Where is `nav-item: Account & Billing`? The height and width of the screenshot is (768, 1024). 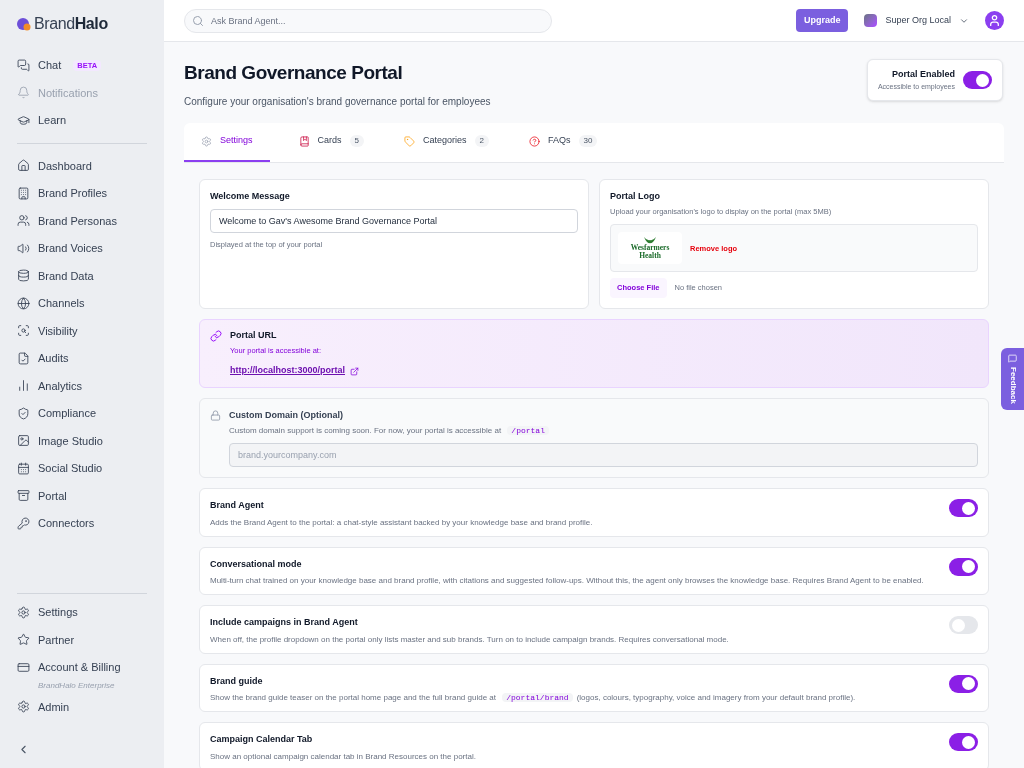 nav-item: Account & Billing is located at coordinates (82, 667).